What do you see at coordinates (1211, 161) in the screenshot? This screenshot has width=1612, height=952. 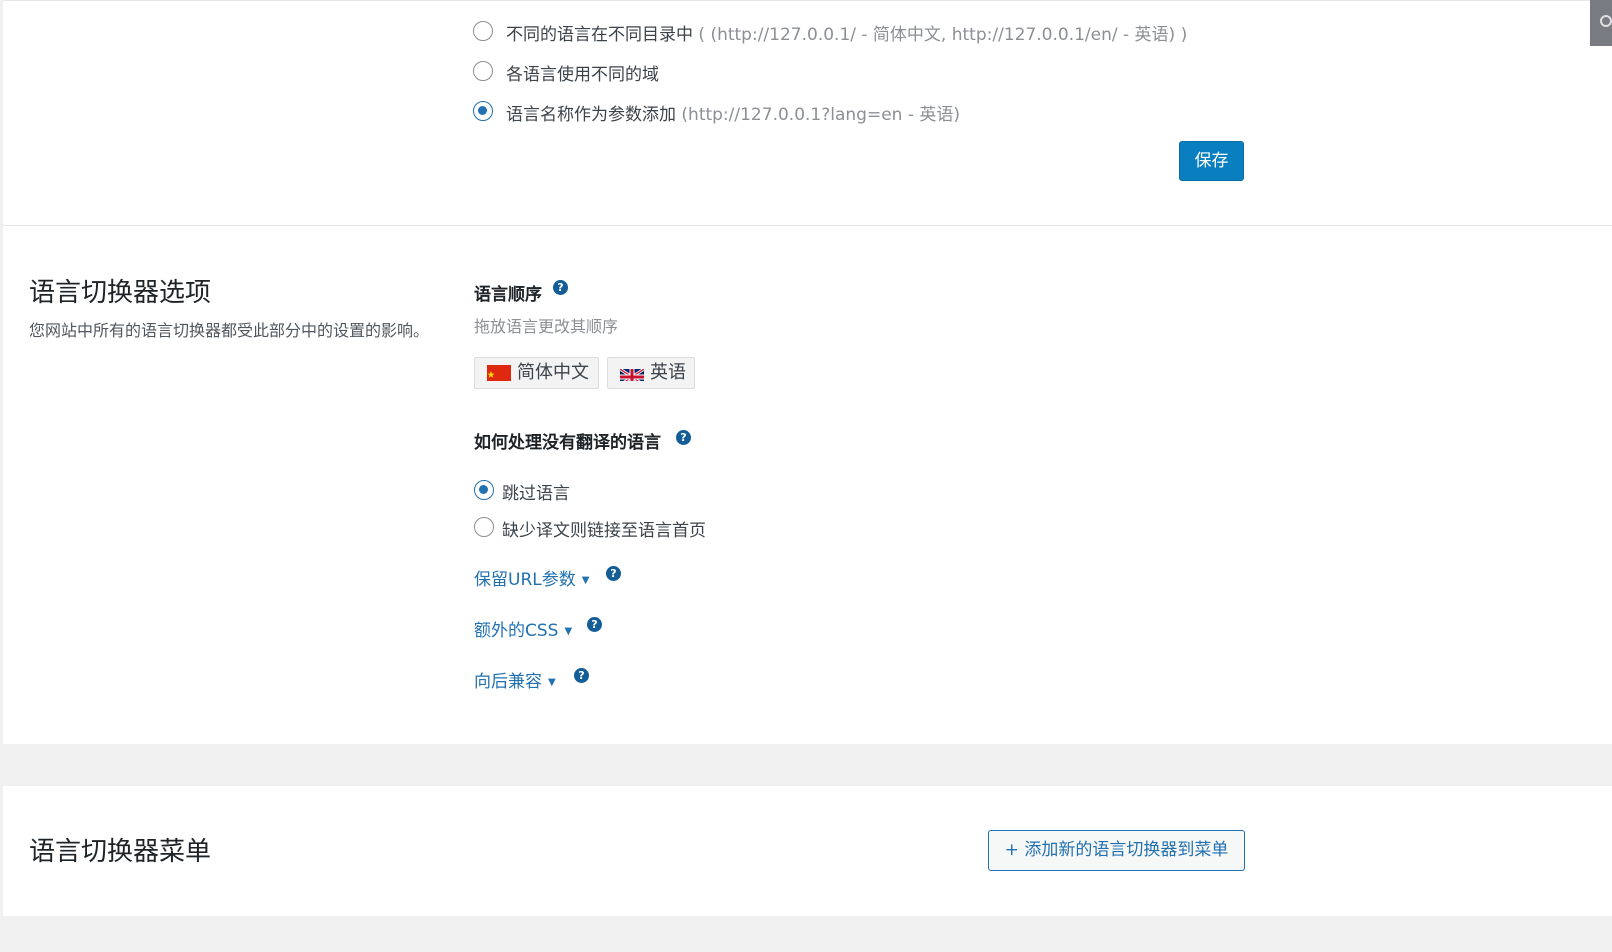 I see `save-button: 保存` at bounding box center [1211, 161].